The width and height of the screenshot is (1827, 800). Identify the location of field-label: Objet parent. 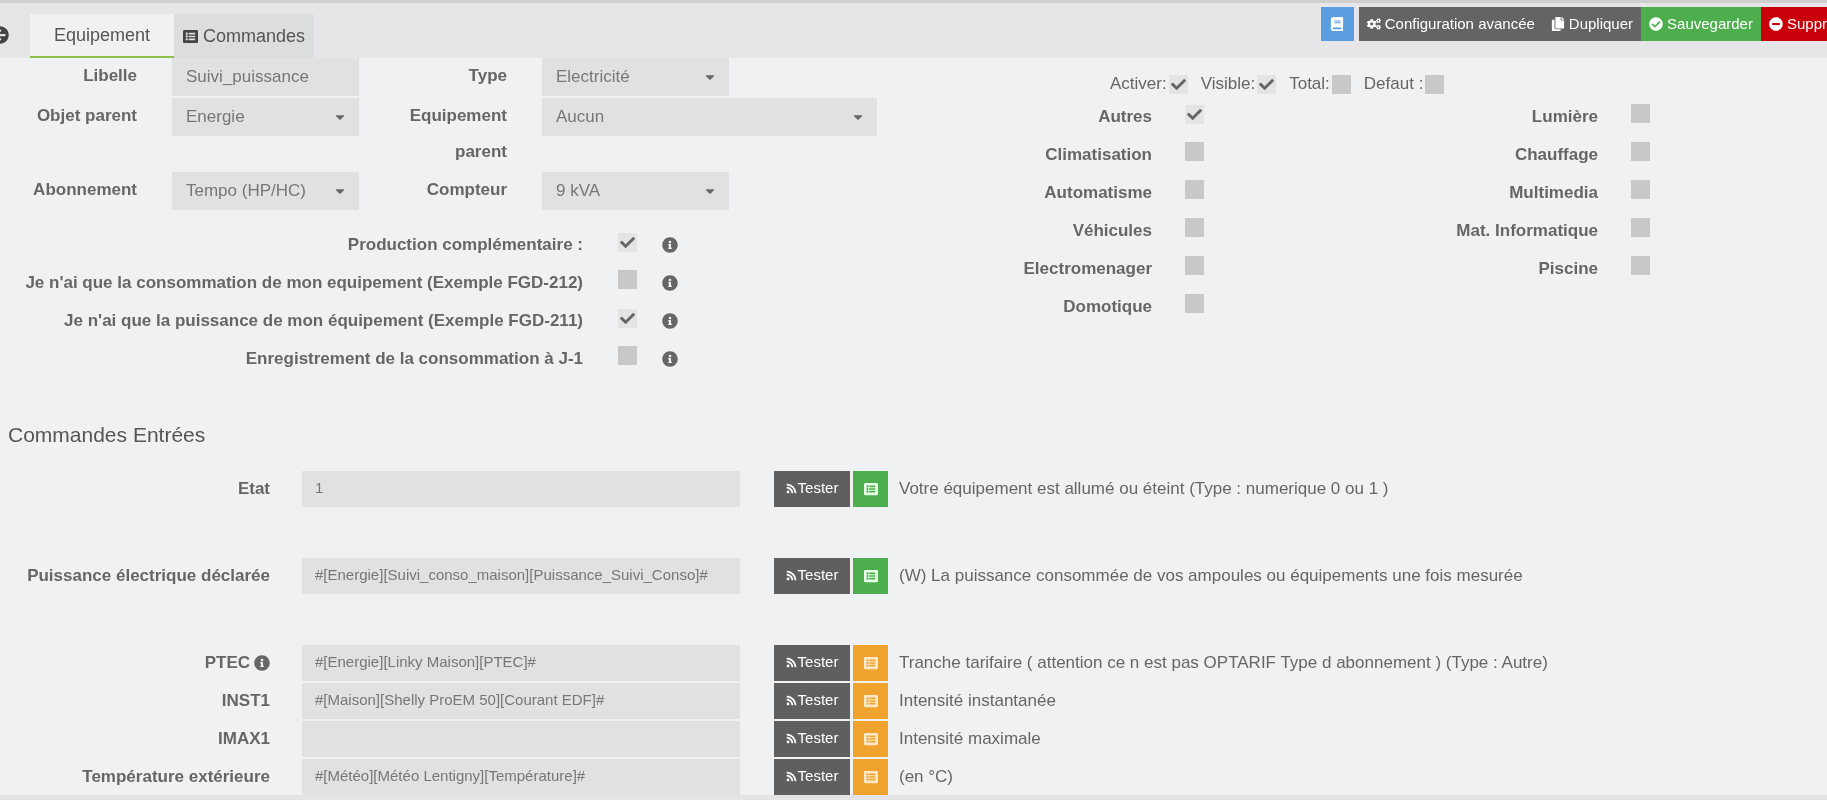
(86, 116).